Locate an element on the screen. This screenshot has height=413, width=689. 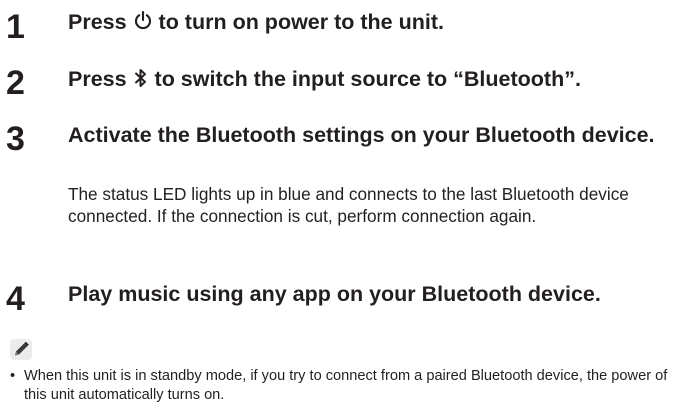
step-title-after: to turn on power to the unit. is located at coordinates (298, 22).